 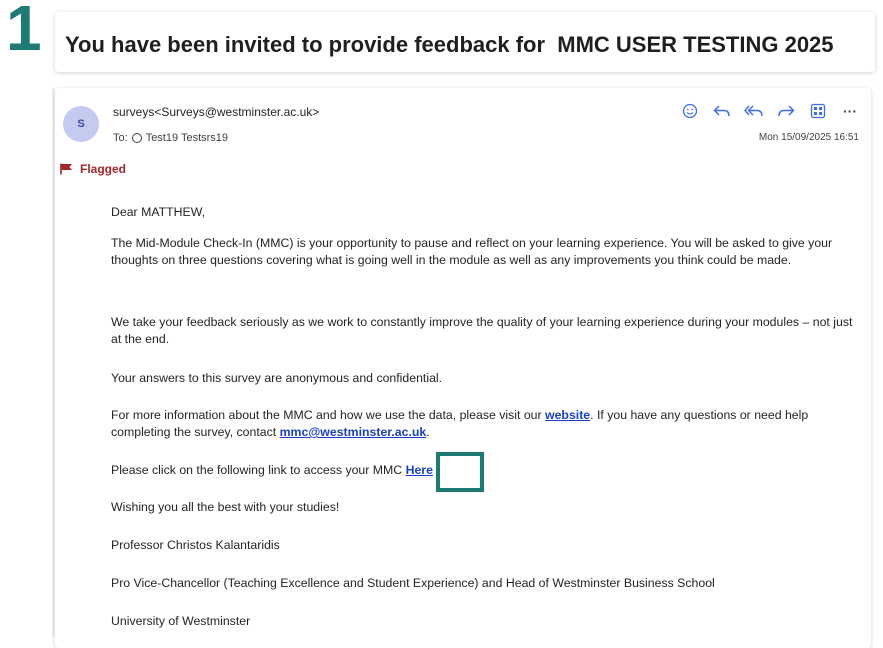 What do you see at coordinates (158, 212) in the screenshot?
I see `greeting: Dear MATTHEW,` at bounding box center [158, 212].